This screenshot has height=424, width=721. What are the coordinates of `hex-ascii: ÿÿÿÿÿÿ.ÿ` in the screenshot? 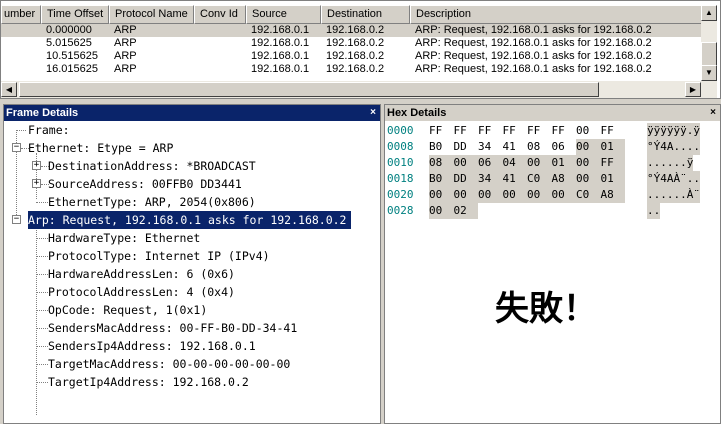 It's located at (673, 131).